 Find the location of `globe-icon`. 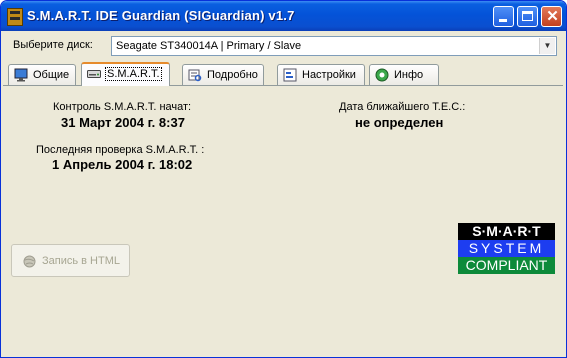

globe-icon is located at coordinates (29, 261).